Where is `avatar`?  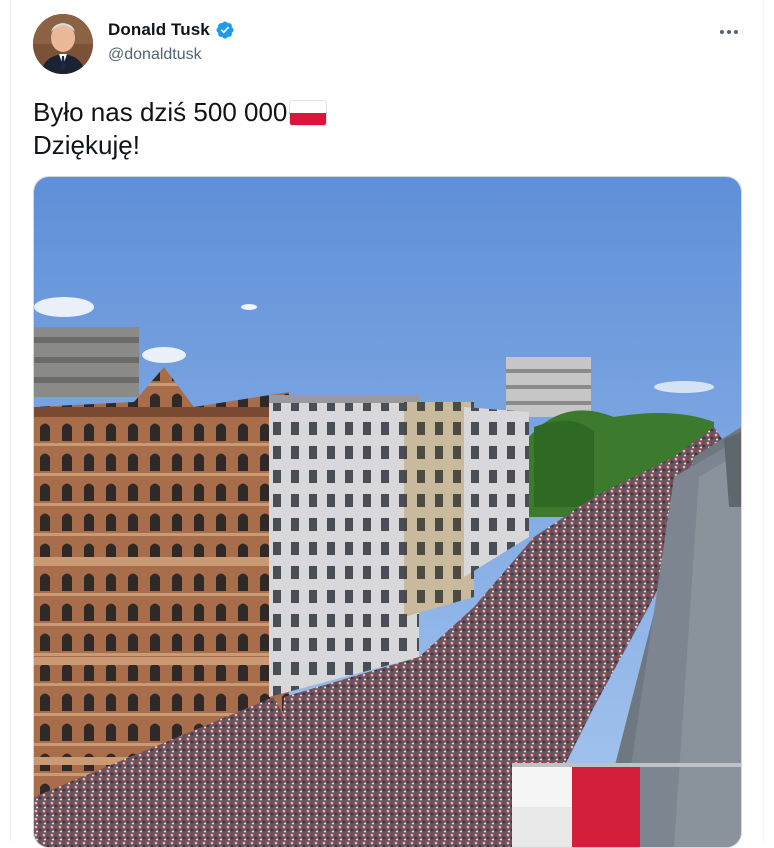
avatar is located at coordinates (63, 44).